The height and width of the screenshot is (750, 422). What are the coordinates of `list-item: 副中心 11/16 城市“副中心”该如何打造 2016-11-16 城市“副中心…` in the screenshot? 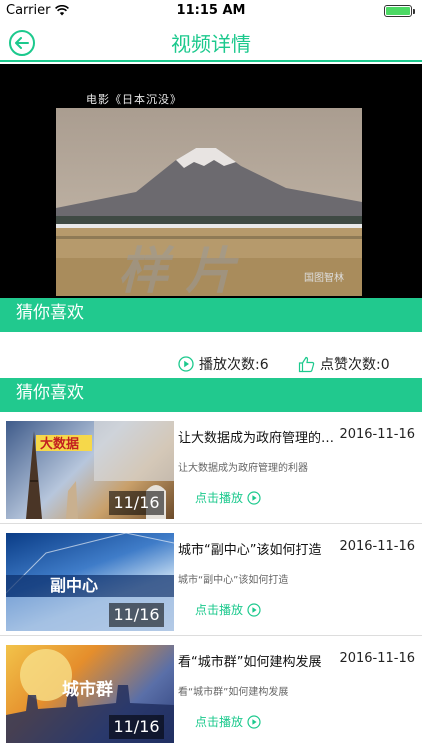 It's located at (211, 580).